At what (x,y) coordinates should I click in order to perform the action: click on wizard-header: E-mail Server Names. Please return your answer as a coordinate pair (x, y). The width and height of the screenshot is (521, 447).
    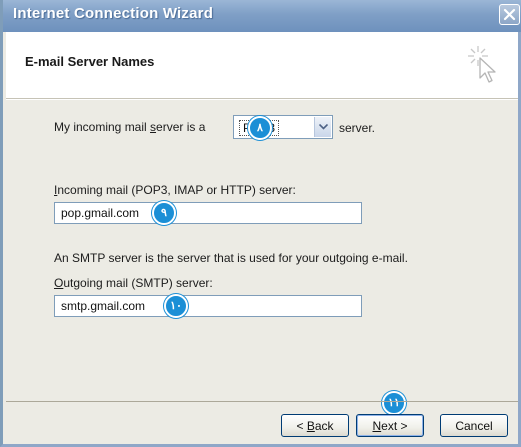
    Looking at the image, I should click on (262, 65).